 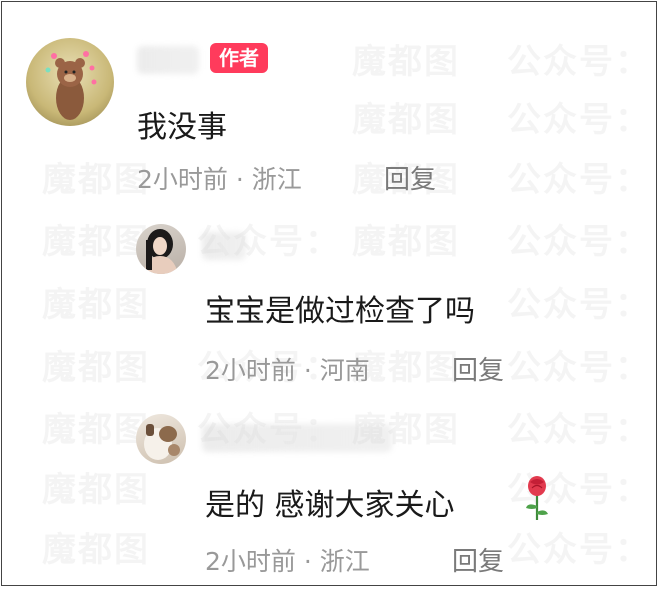 I want to click on comment-meta: 2小时前 · 河南, so click(x=287, y=369).